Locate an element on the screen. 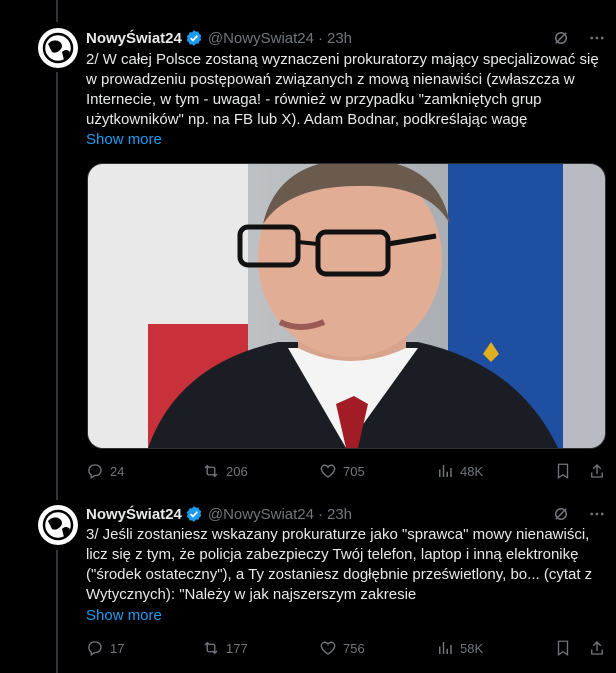  like-button: 705 is located at coordinates (342, 471).